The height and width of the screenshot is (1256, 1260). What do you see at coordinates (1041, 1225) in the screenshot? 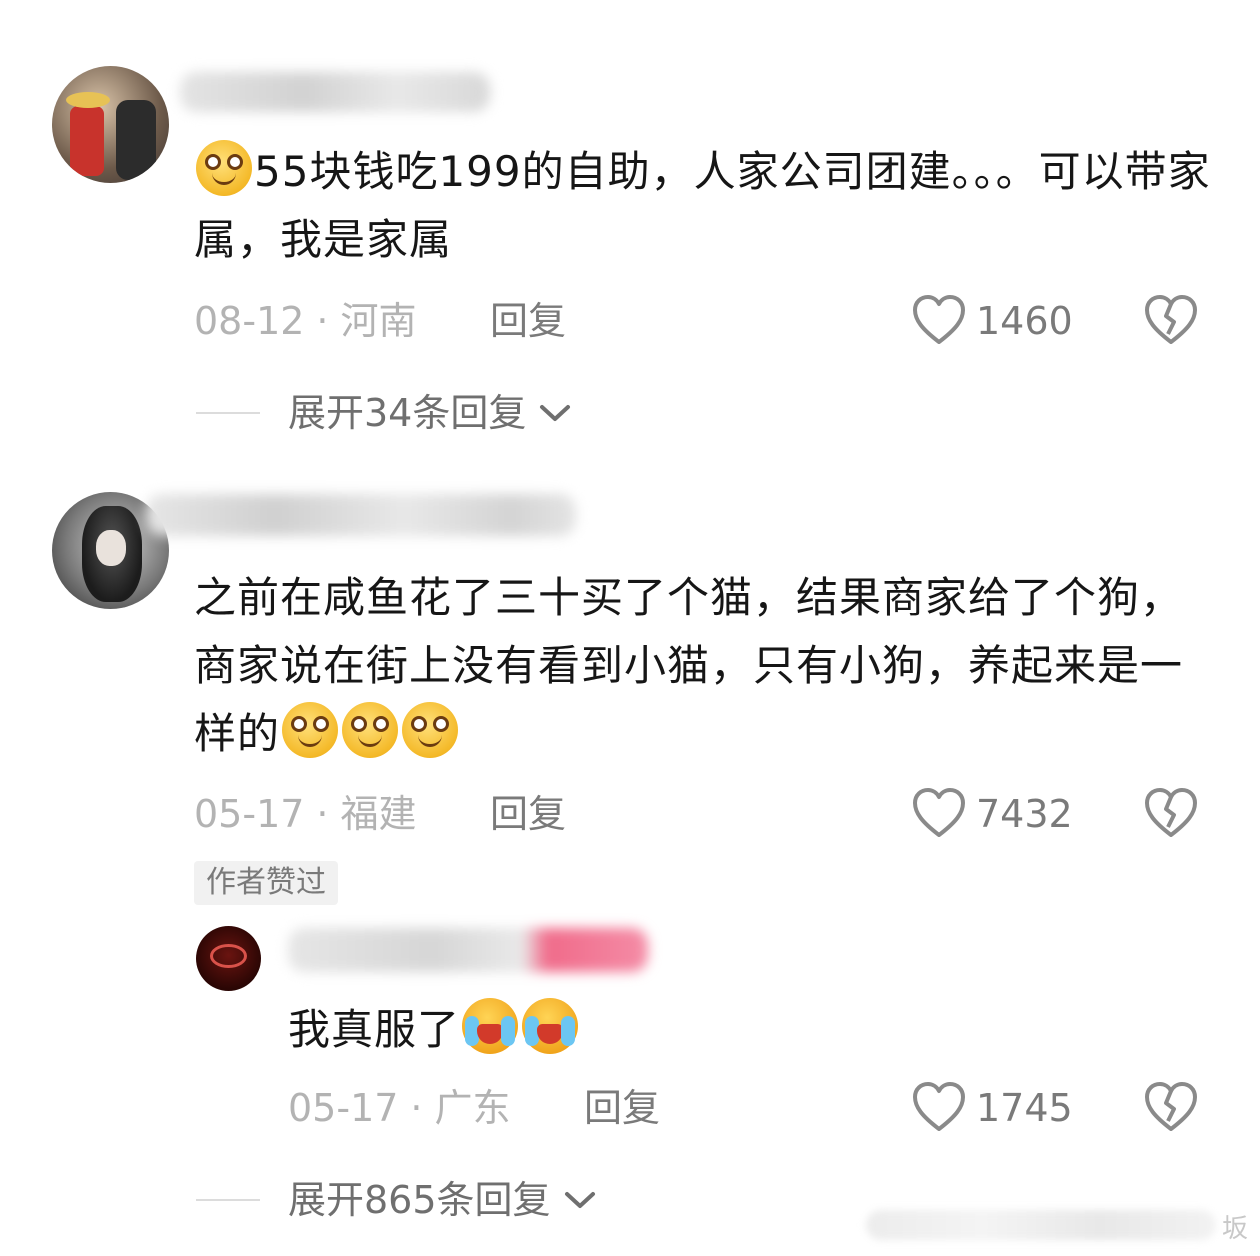
I see `watermark-blurred` at bounding box center [1041, 1225].